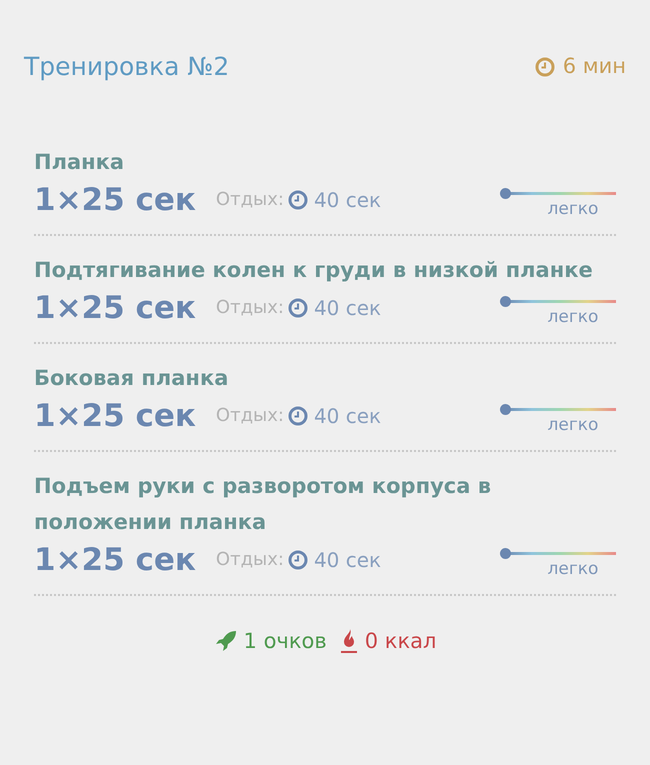  What do you see at coordinates (348, 641) in the screenshot?
I see `flame-icon` at bounding box center [348, 641].